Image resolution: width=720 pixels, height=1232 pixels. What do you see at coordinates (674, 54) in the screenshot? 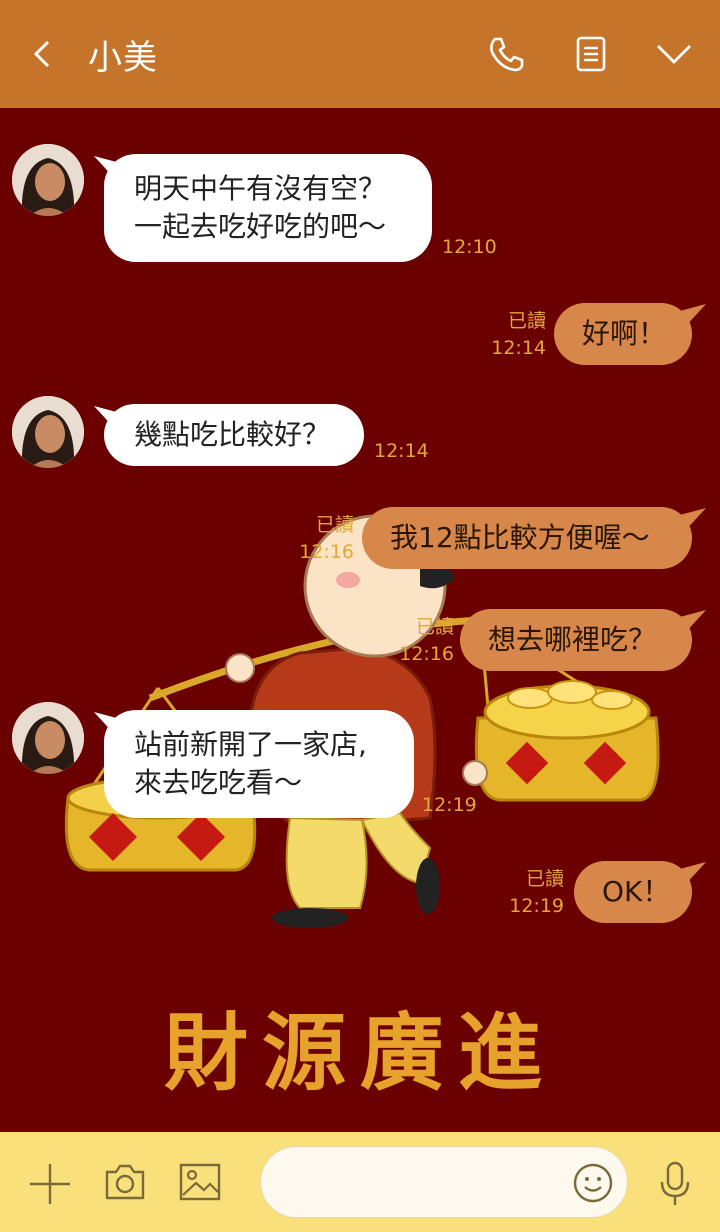
I see `chevron-down-icon` at bounding box center [674, 54].